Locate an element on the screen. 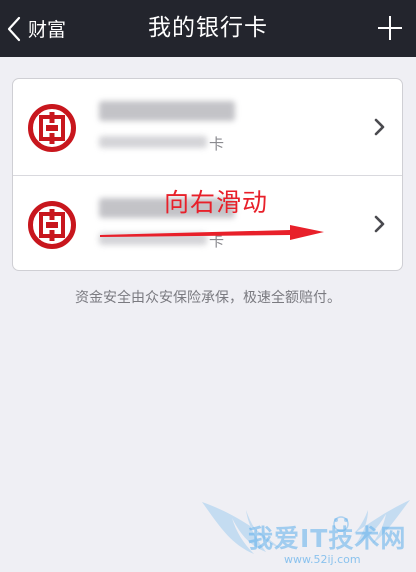 This screenshot has height=572, width=416. insurance-note: 资金安全由众安保险承保，极速全额赔付。 is located at coordinates (208, 298).